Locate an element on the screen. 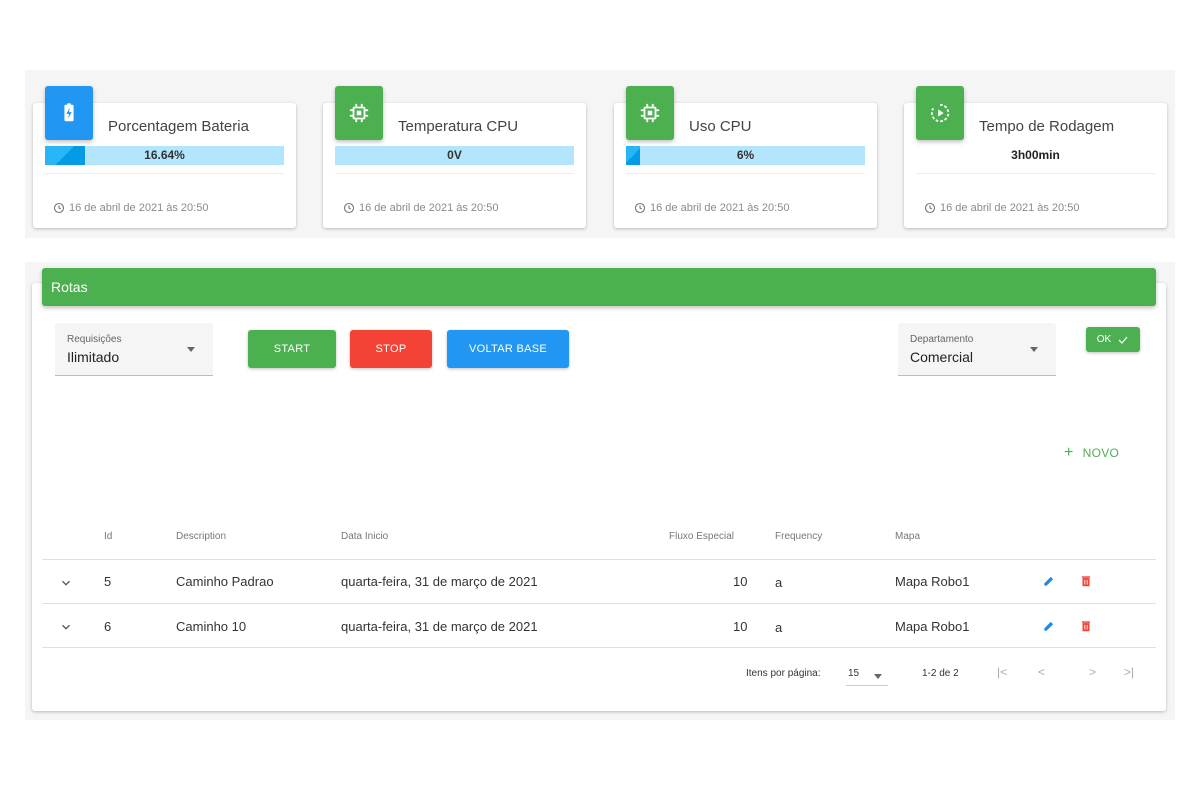 The width and height of the screenshot is (1200, 800). last-page-icon: >| is located at coordinates (1129, 672).